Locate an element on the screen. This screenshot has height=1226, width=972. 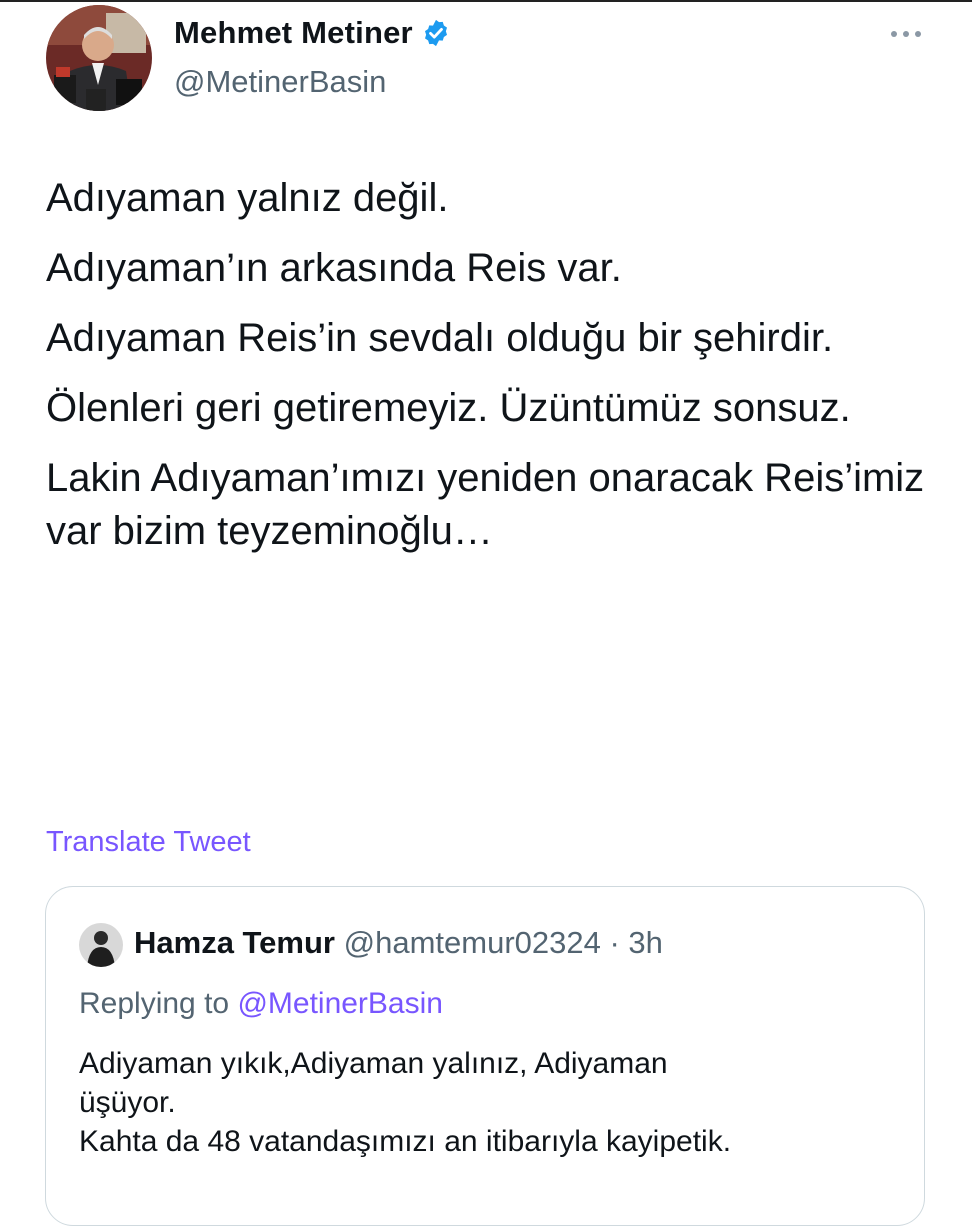
author-display-name: Mehmet Metiner is located at coordinates (293, 33).